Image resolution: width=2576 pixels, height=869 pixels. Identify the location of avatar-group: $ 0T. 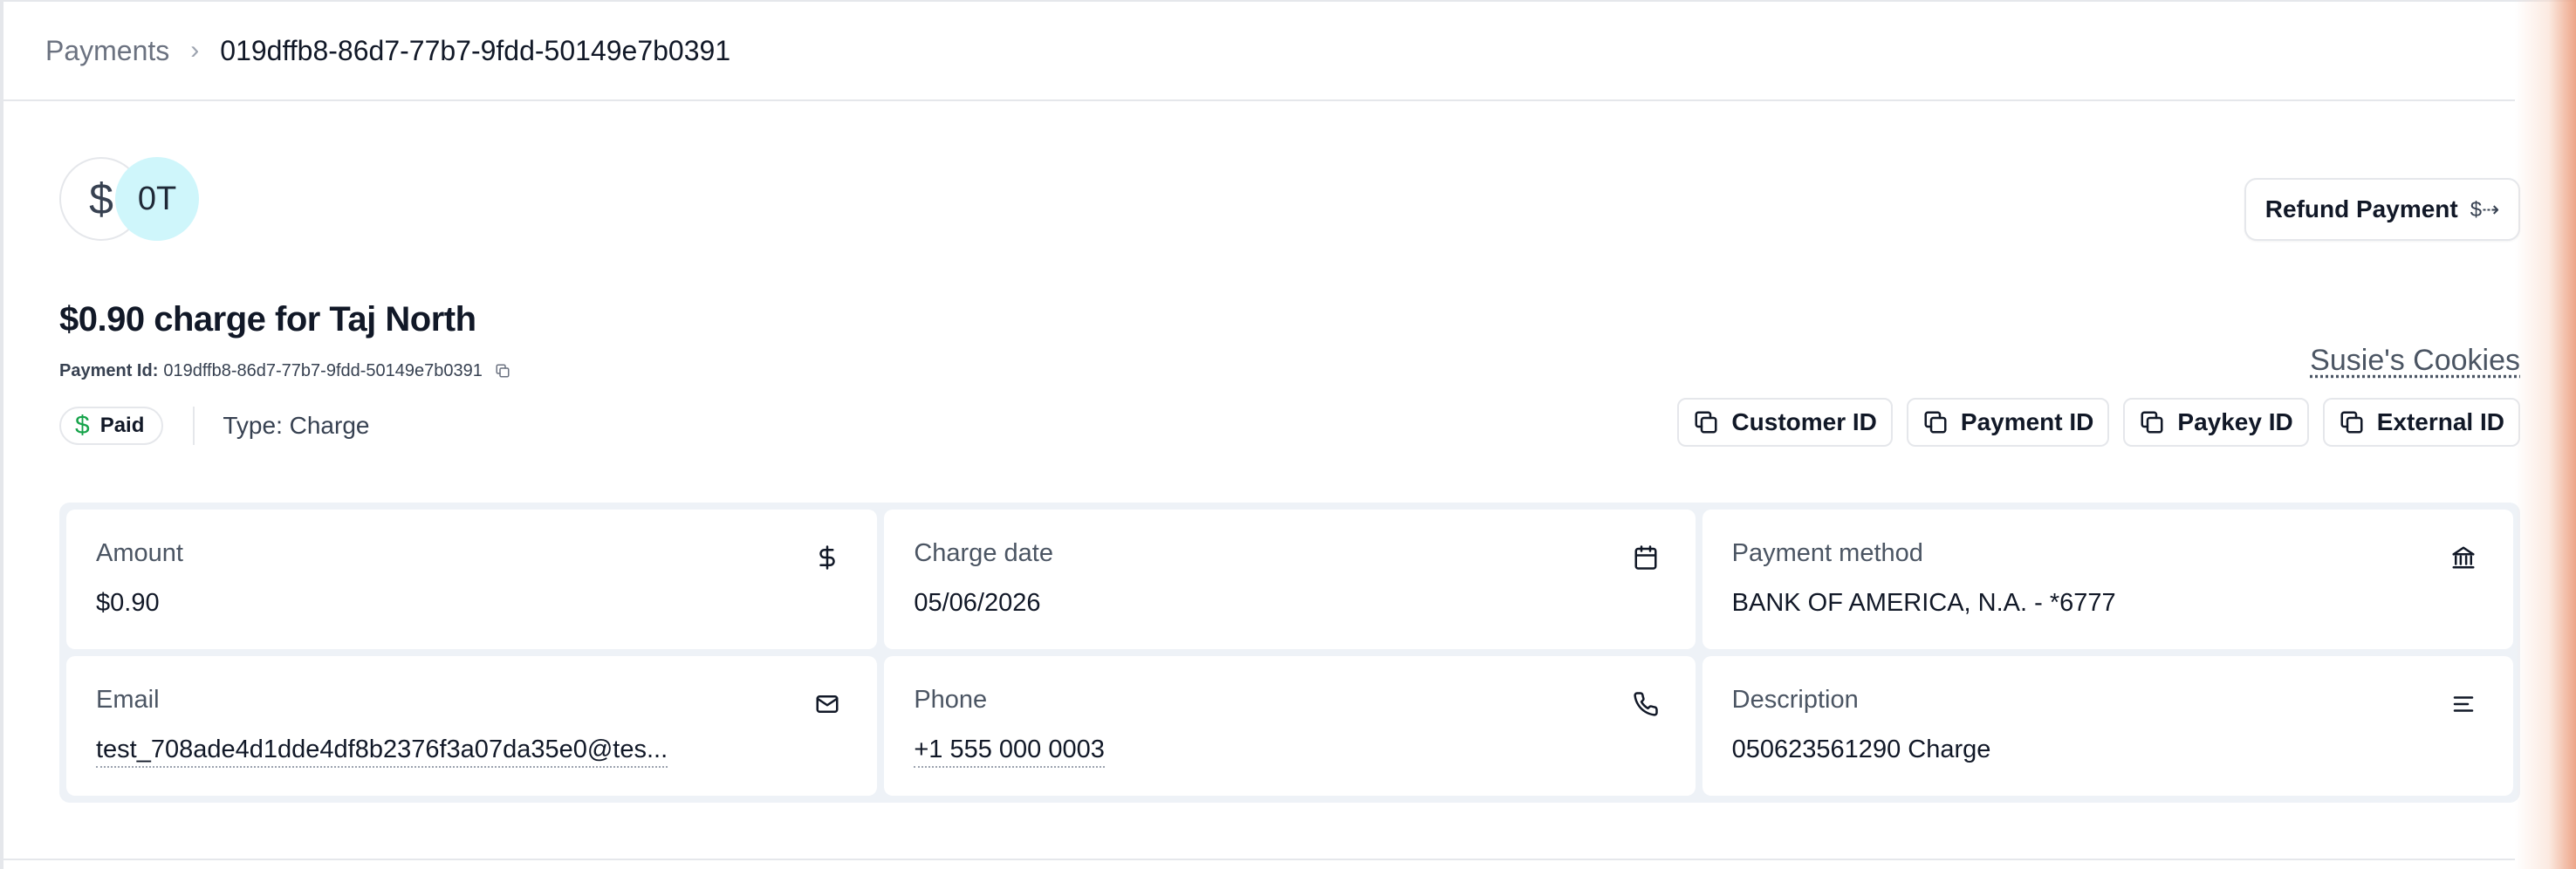
(133, 199).